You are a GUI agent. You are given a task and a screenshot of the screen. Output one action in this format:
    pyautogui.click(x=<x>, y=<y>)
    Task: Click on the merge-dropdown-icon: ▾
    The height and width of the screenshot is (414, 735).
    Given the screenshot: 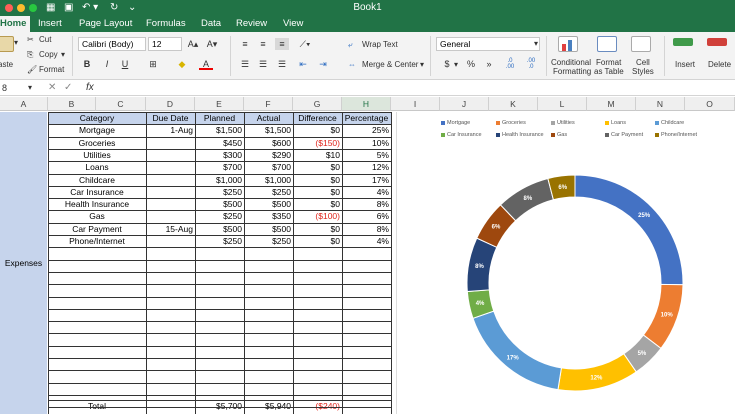 What is the action you would take?
    pyautogui.click(x=422, y=64)
    